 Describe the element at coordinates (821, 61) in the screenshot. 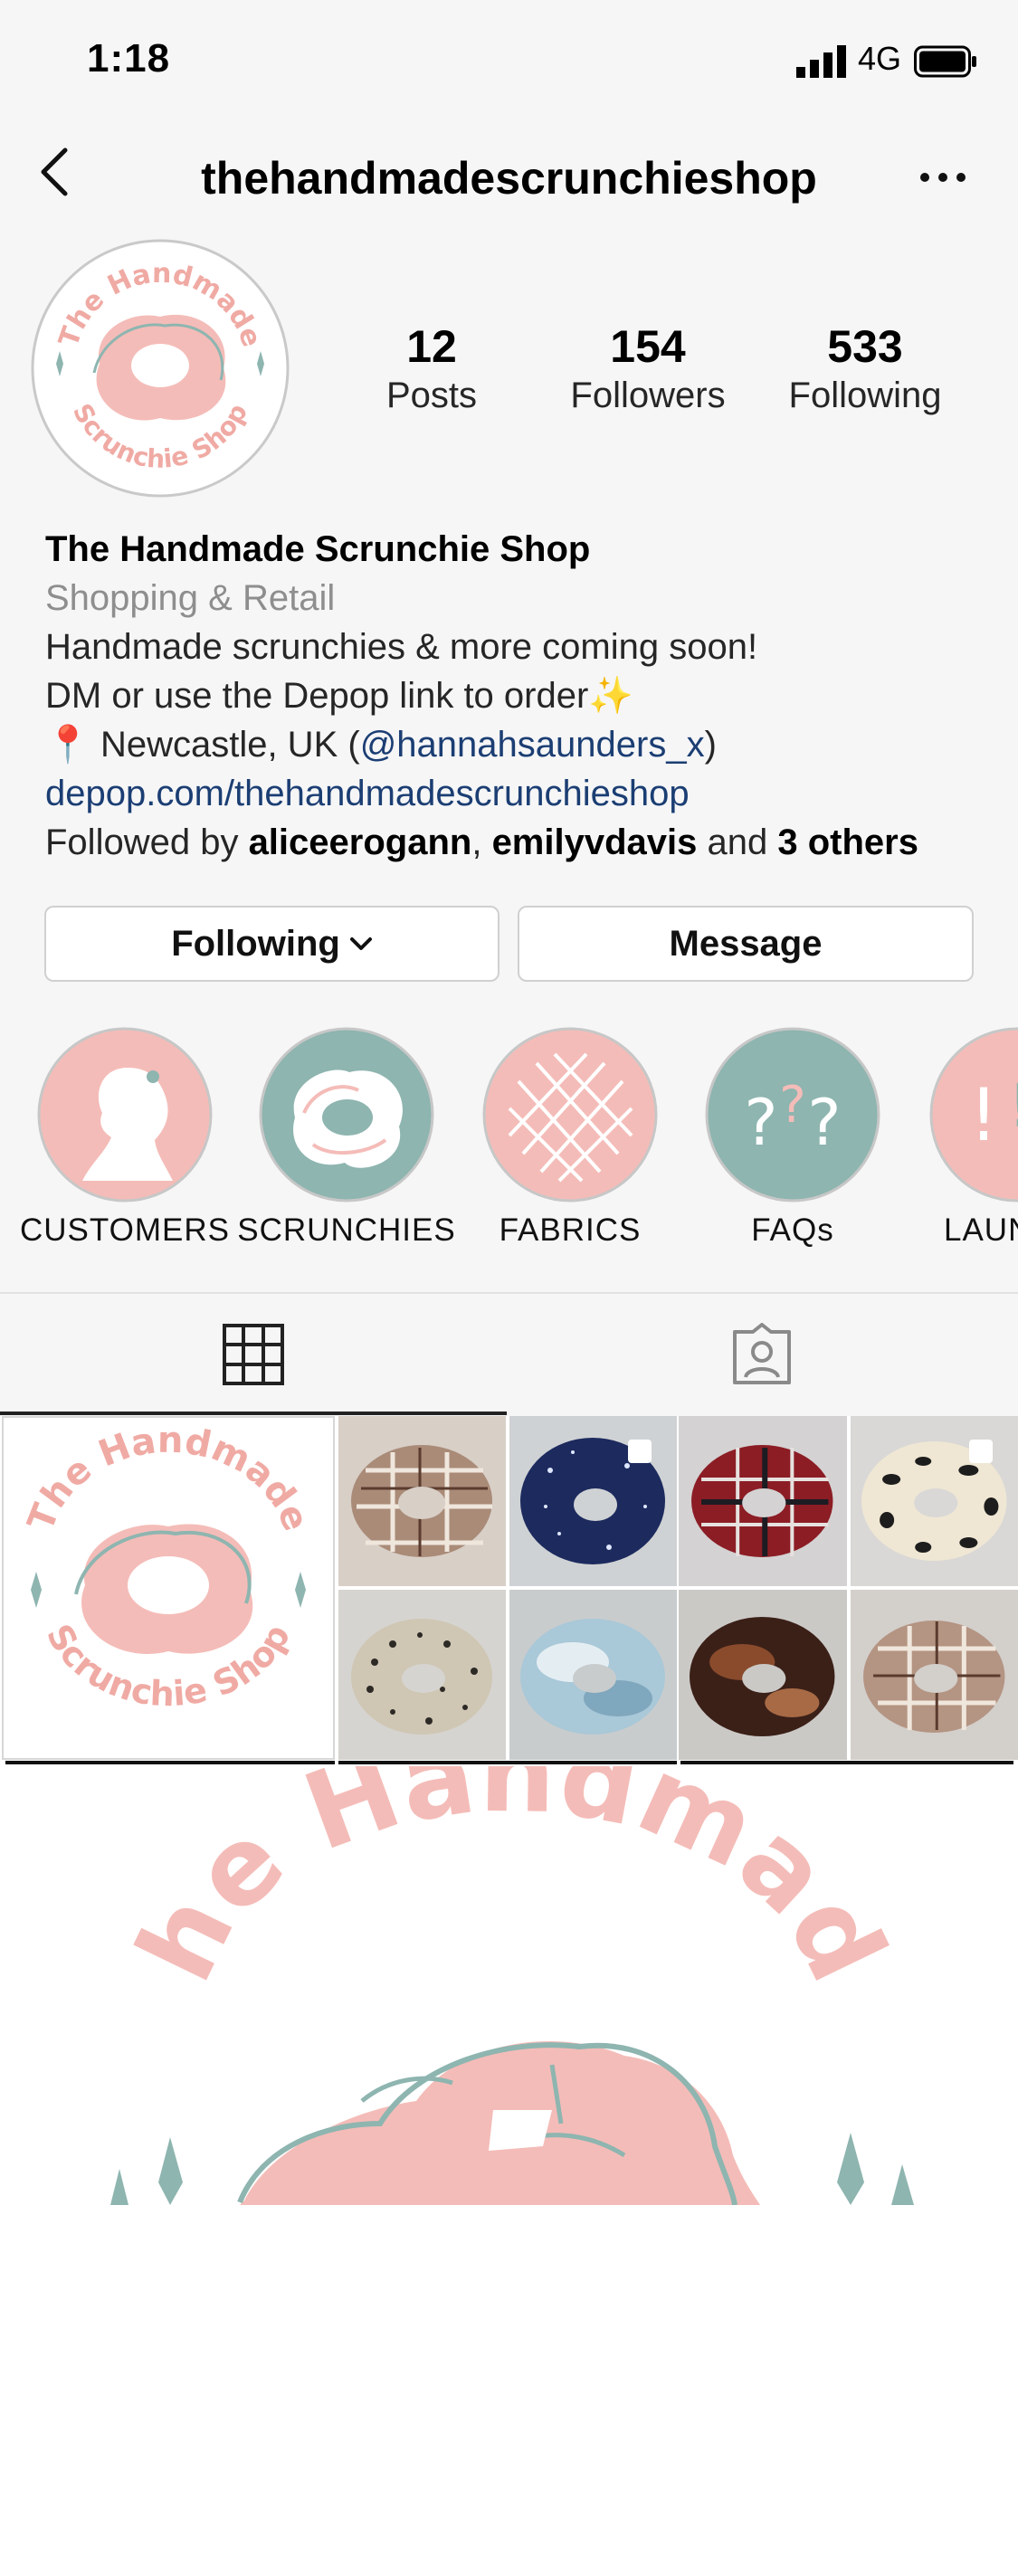

I see `signal-icon` at that location.